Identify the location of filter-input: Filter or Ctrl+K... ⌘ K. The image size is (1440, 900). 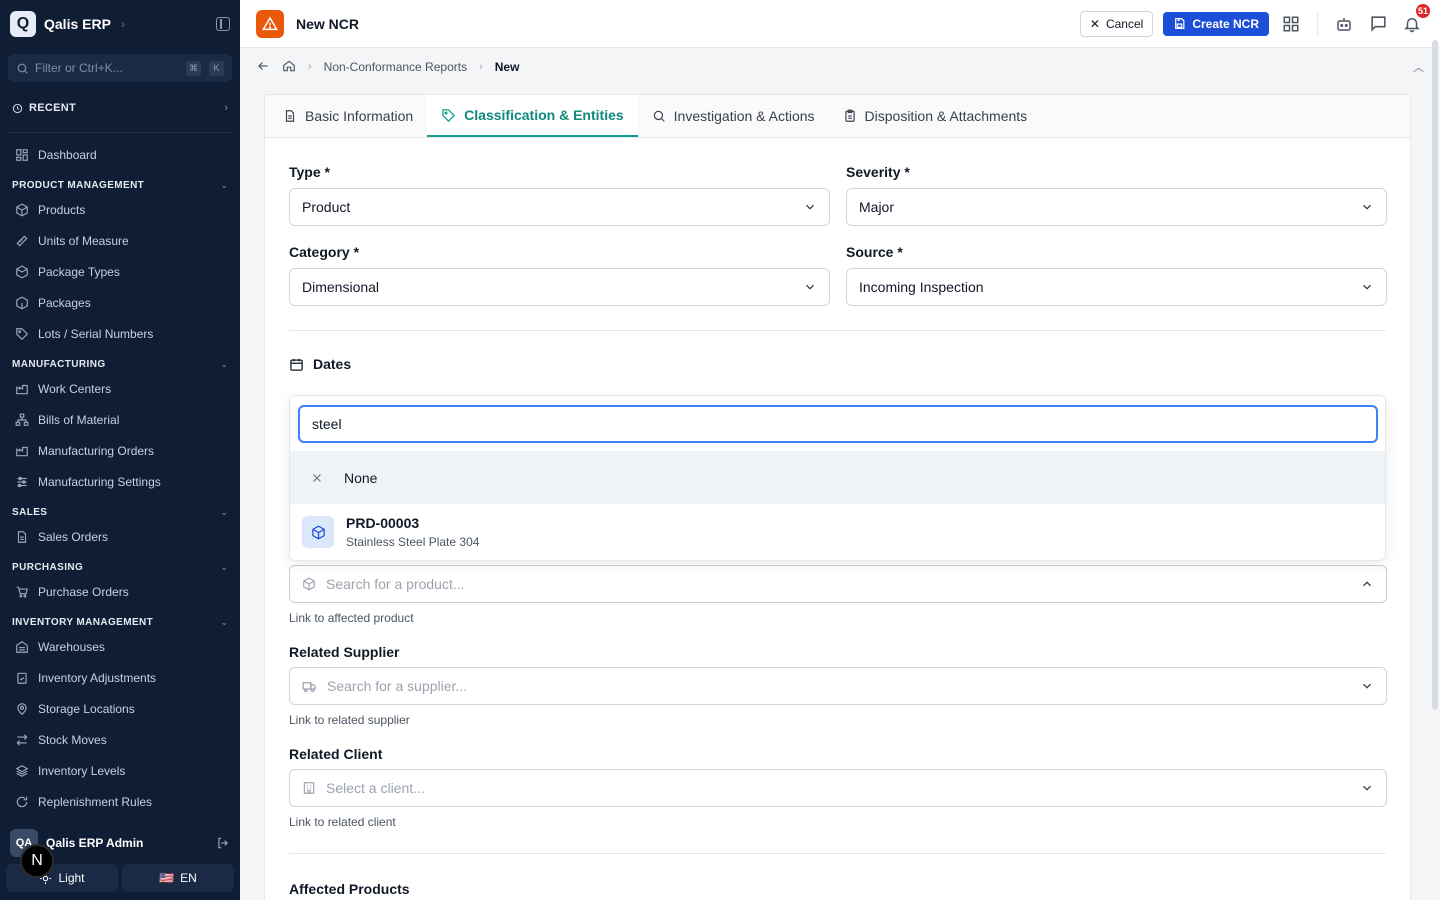
(120, 68).